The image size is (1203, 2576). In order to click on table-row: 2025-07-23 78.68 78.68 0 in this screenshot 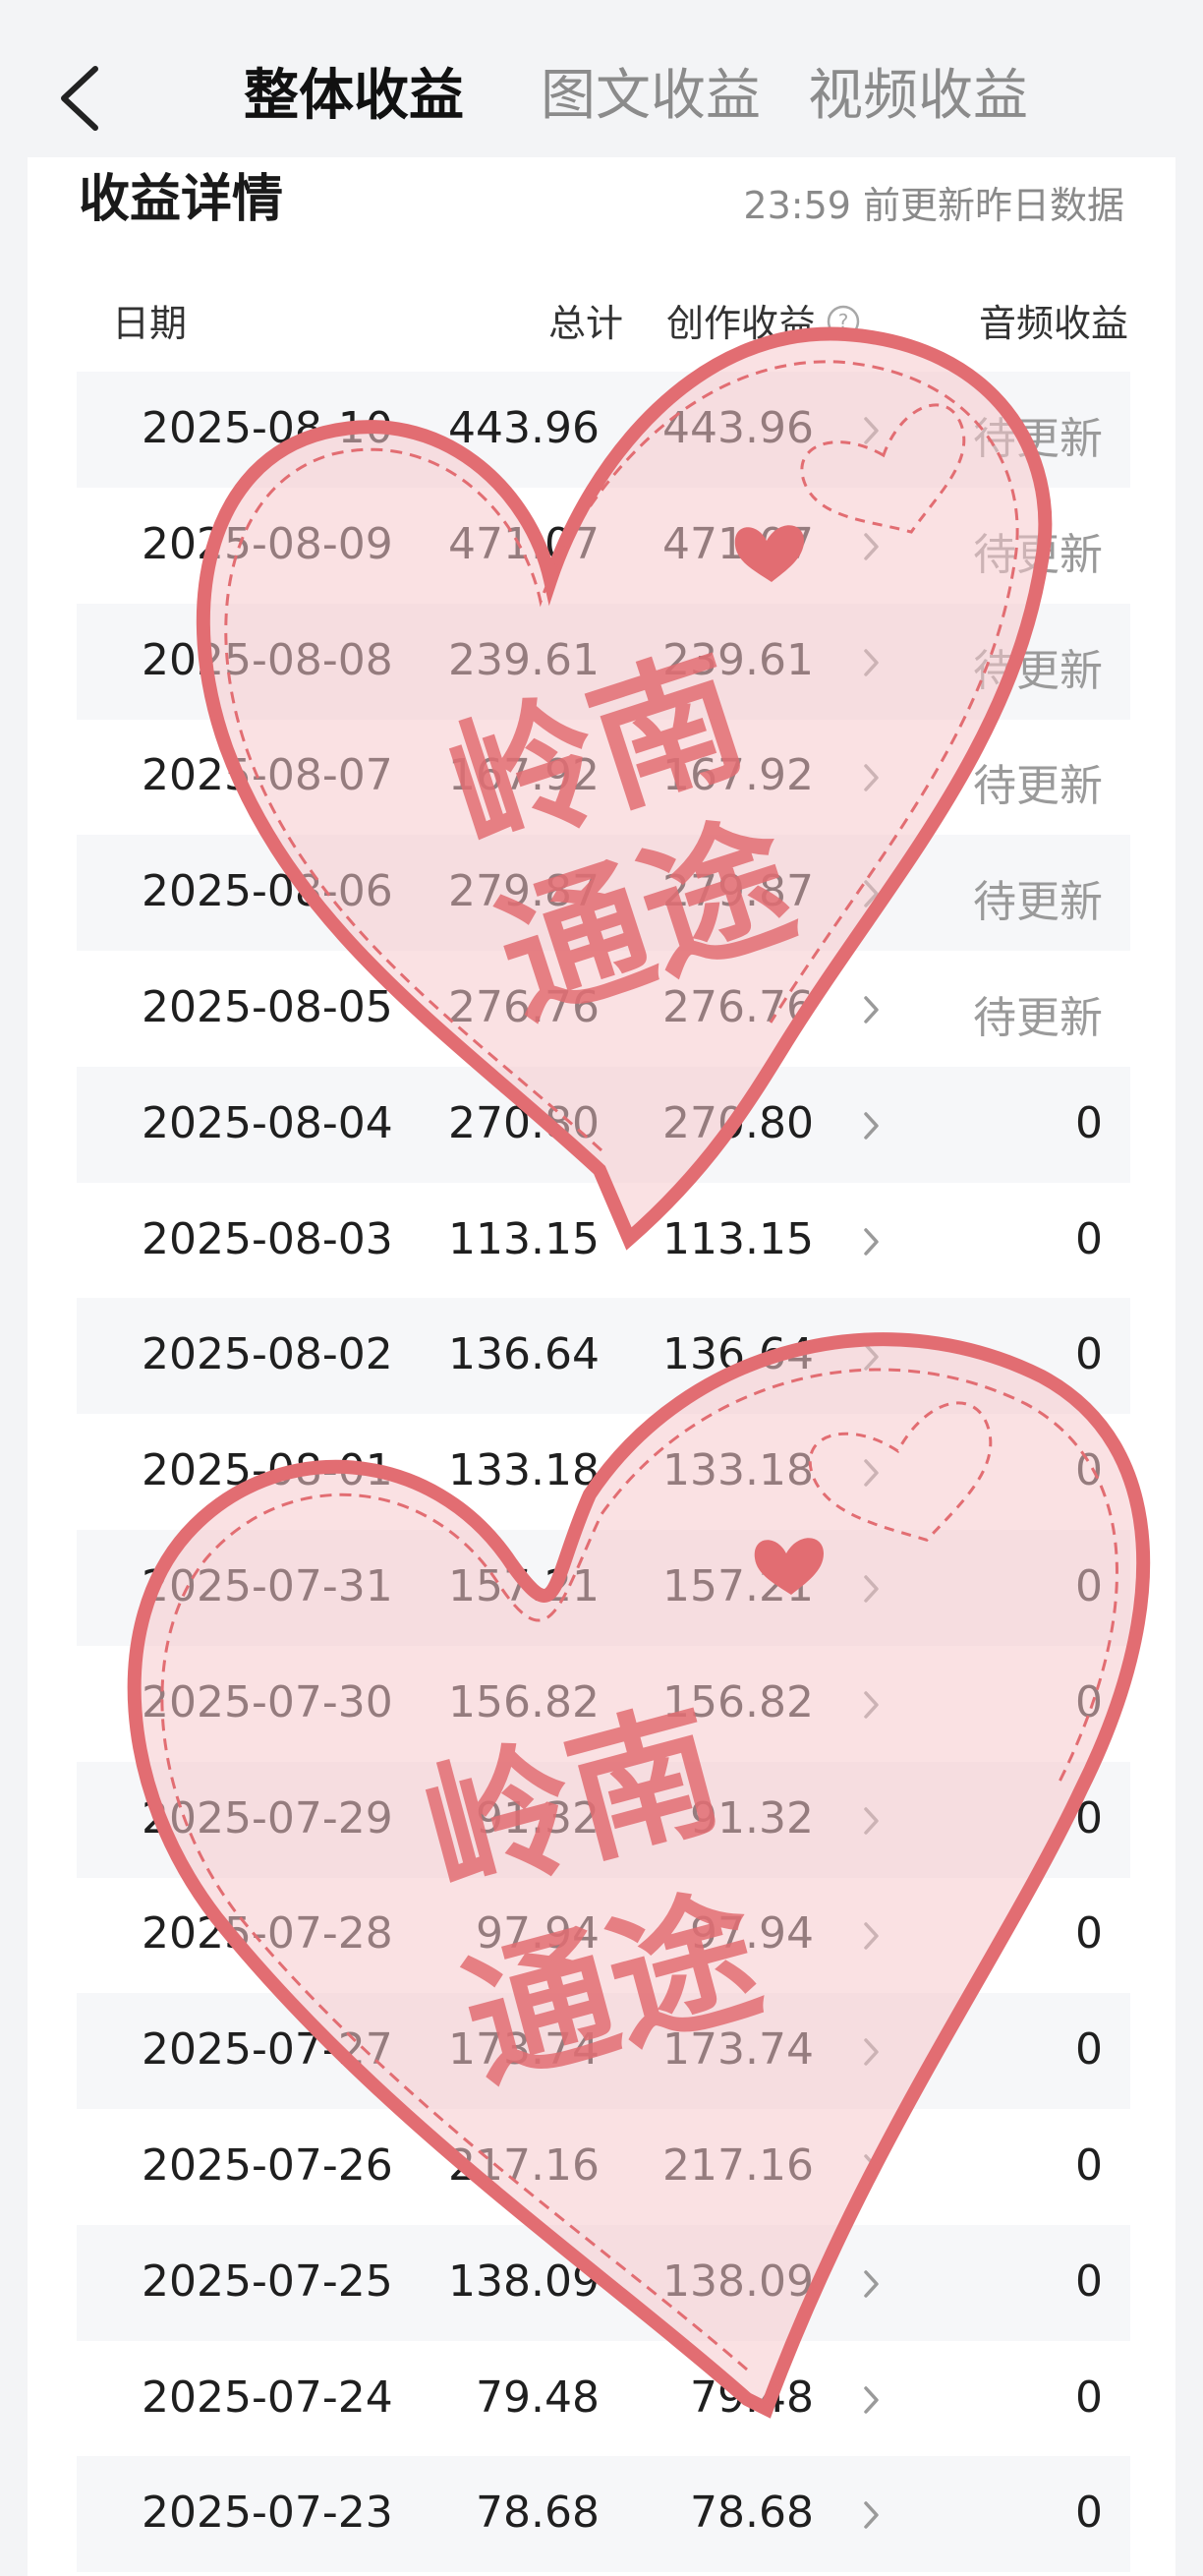, I will do `click(603, 2514)`.